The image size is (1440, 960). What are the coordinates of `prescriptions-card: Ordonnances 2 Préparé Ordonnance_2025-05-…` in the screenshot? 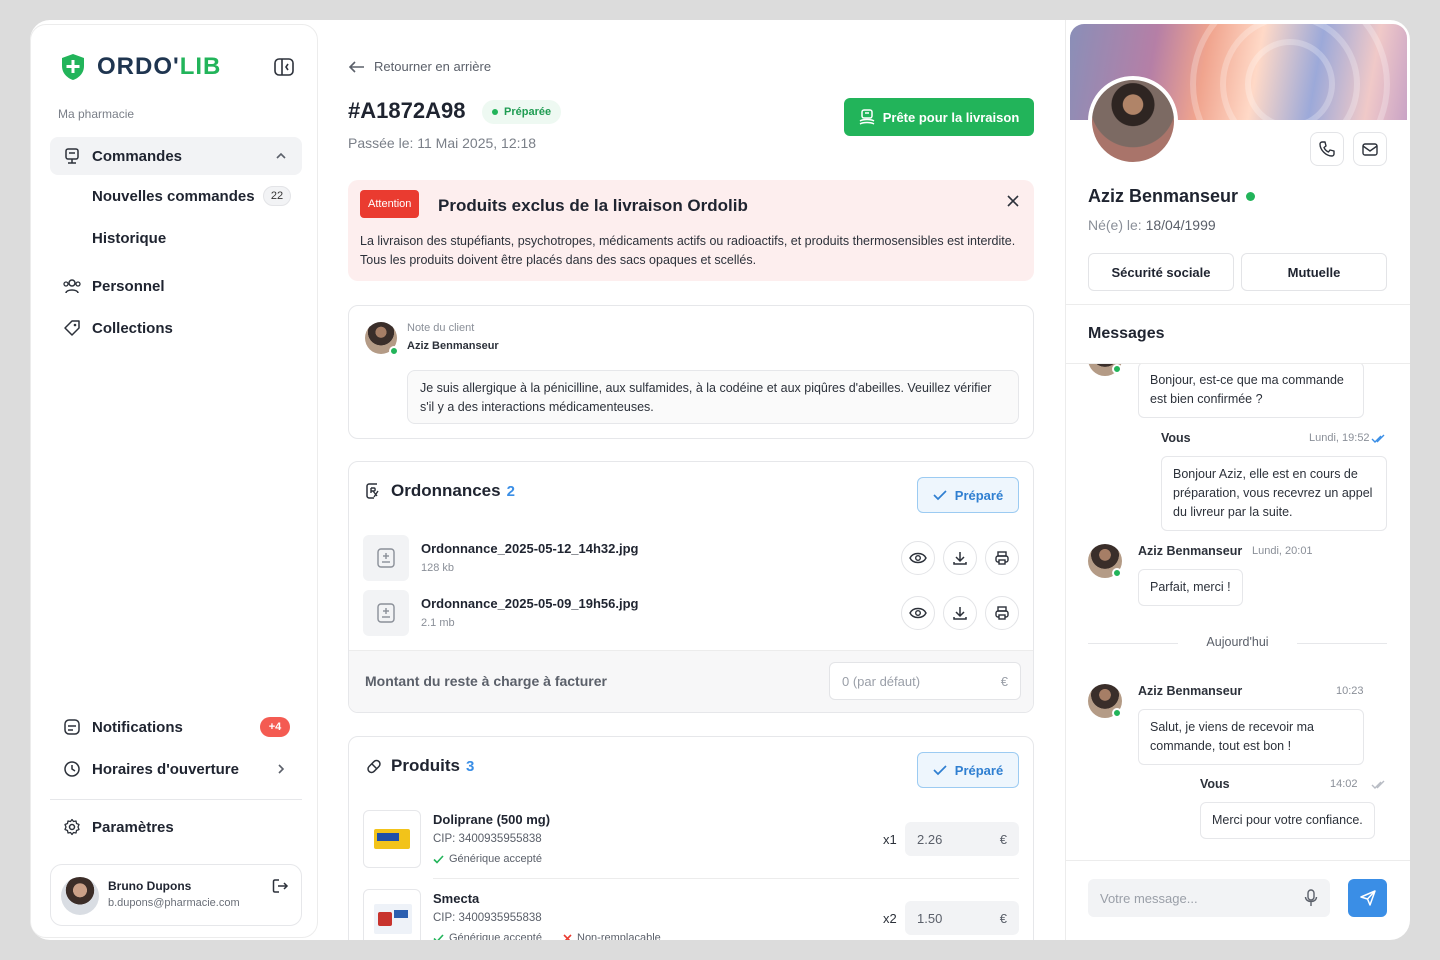 It's located at (691, 587).